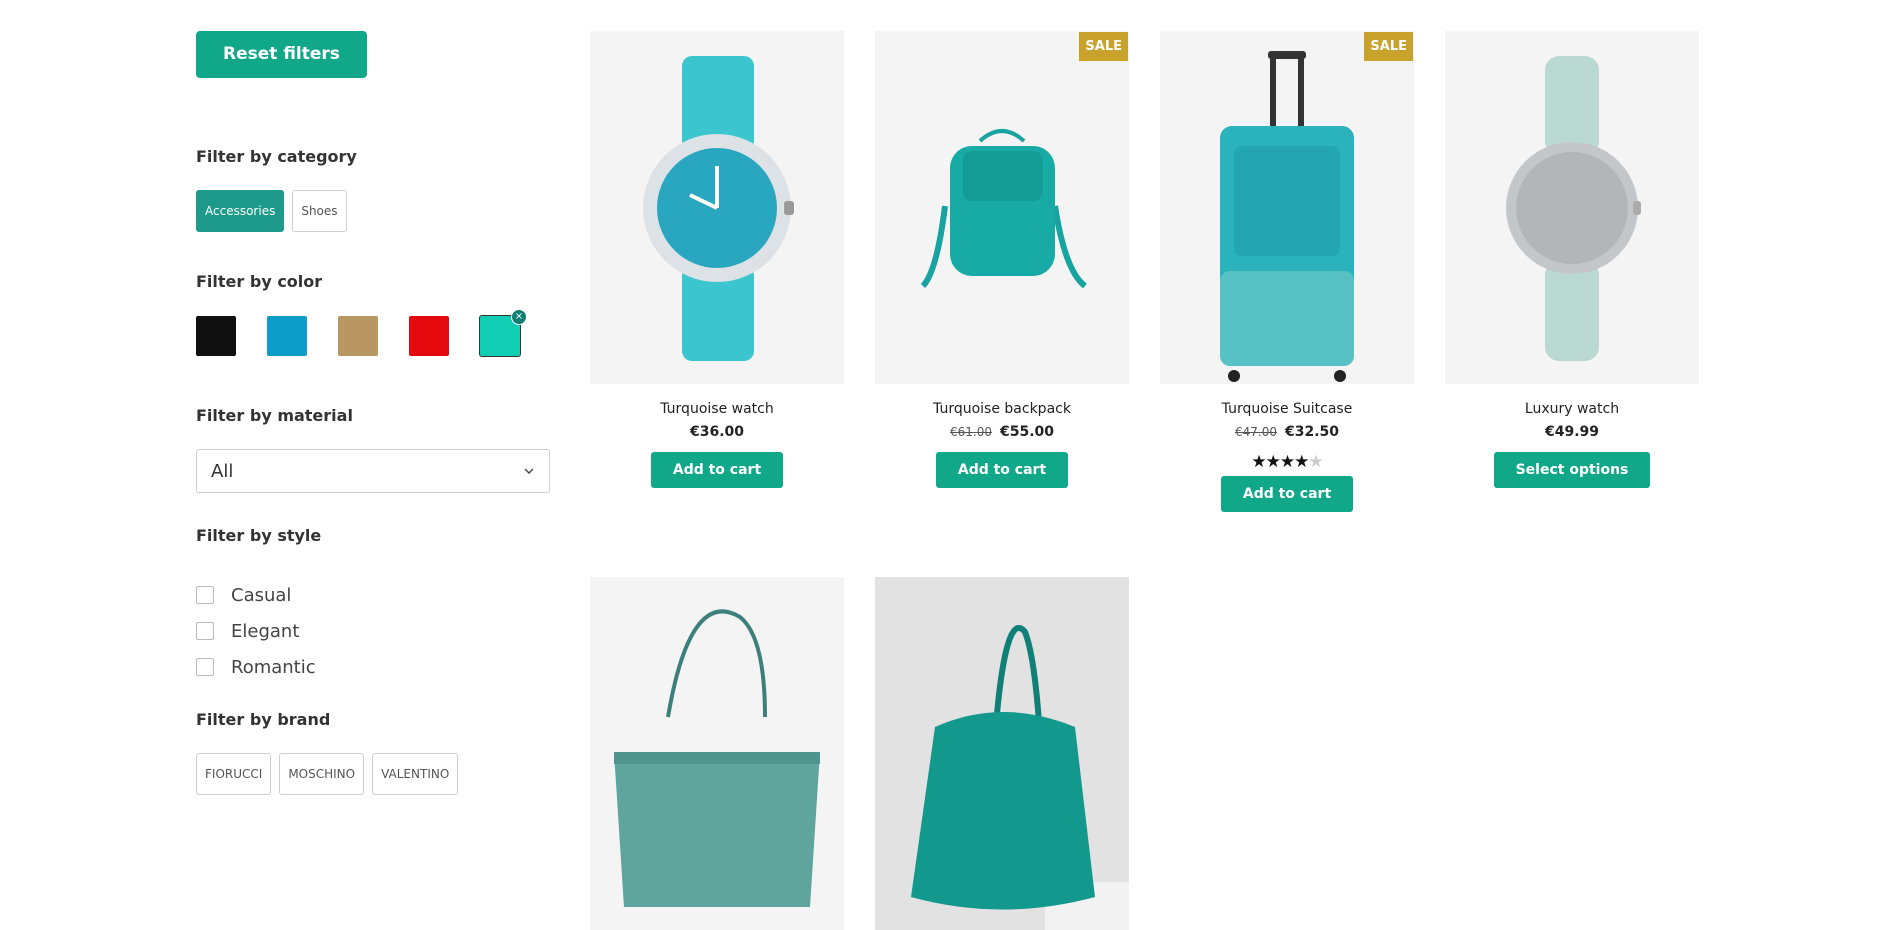  I want to click on product-name: Turquoise Suitcase, so click(1287, 409).